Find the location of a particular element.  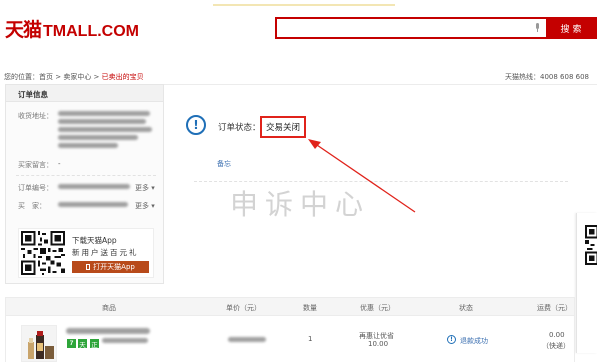

product-thumbnail is located at coordinates (39, 343).